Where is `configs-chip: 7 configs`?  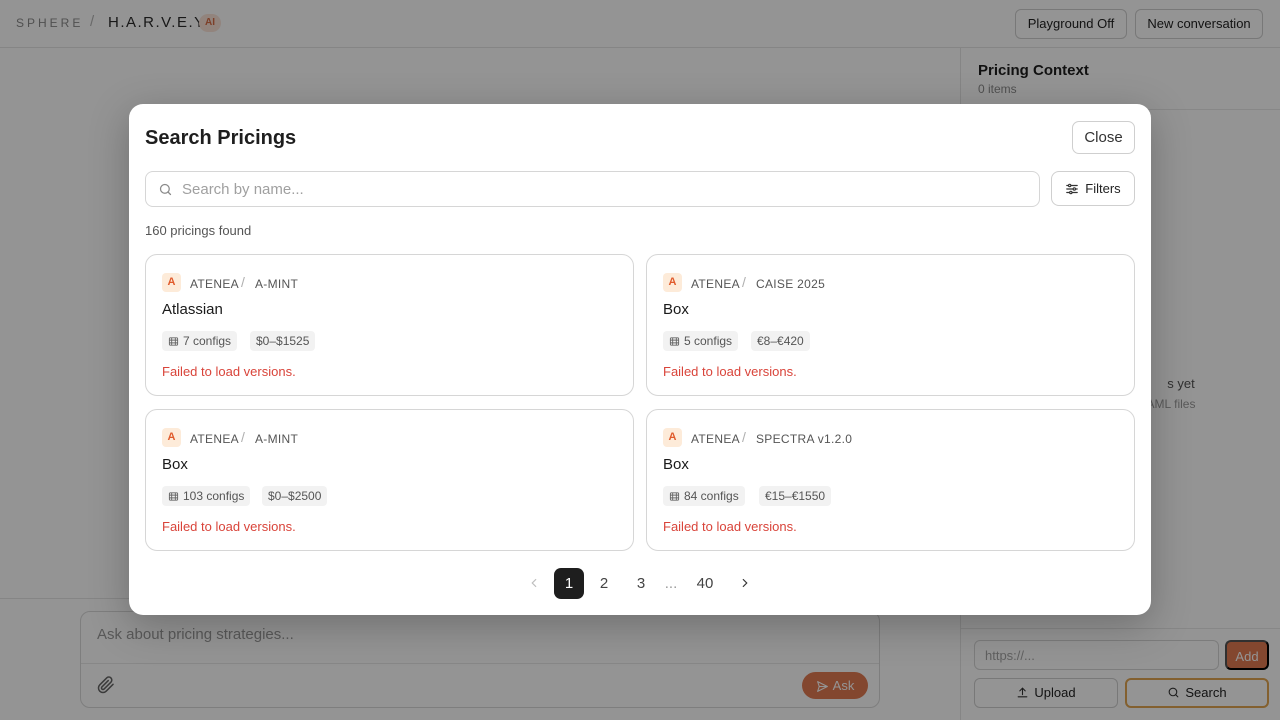
configs-chip: 7 configs is located at coordinates (200, 341).